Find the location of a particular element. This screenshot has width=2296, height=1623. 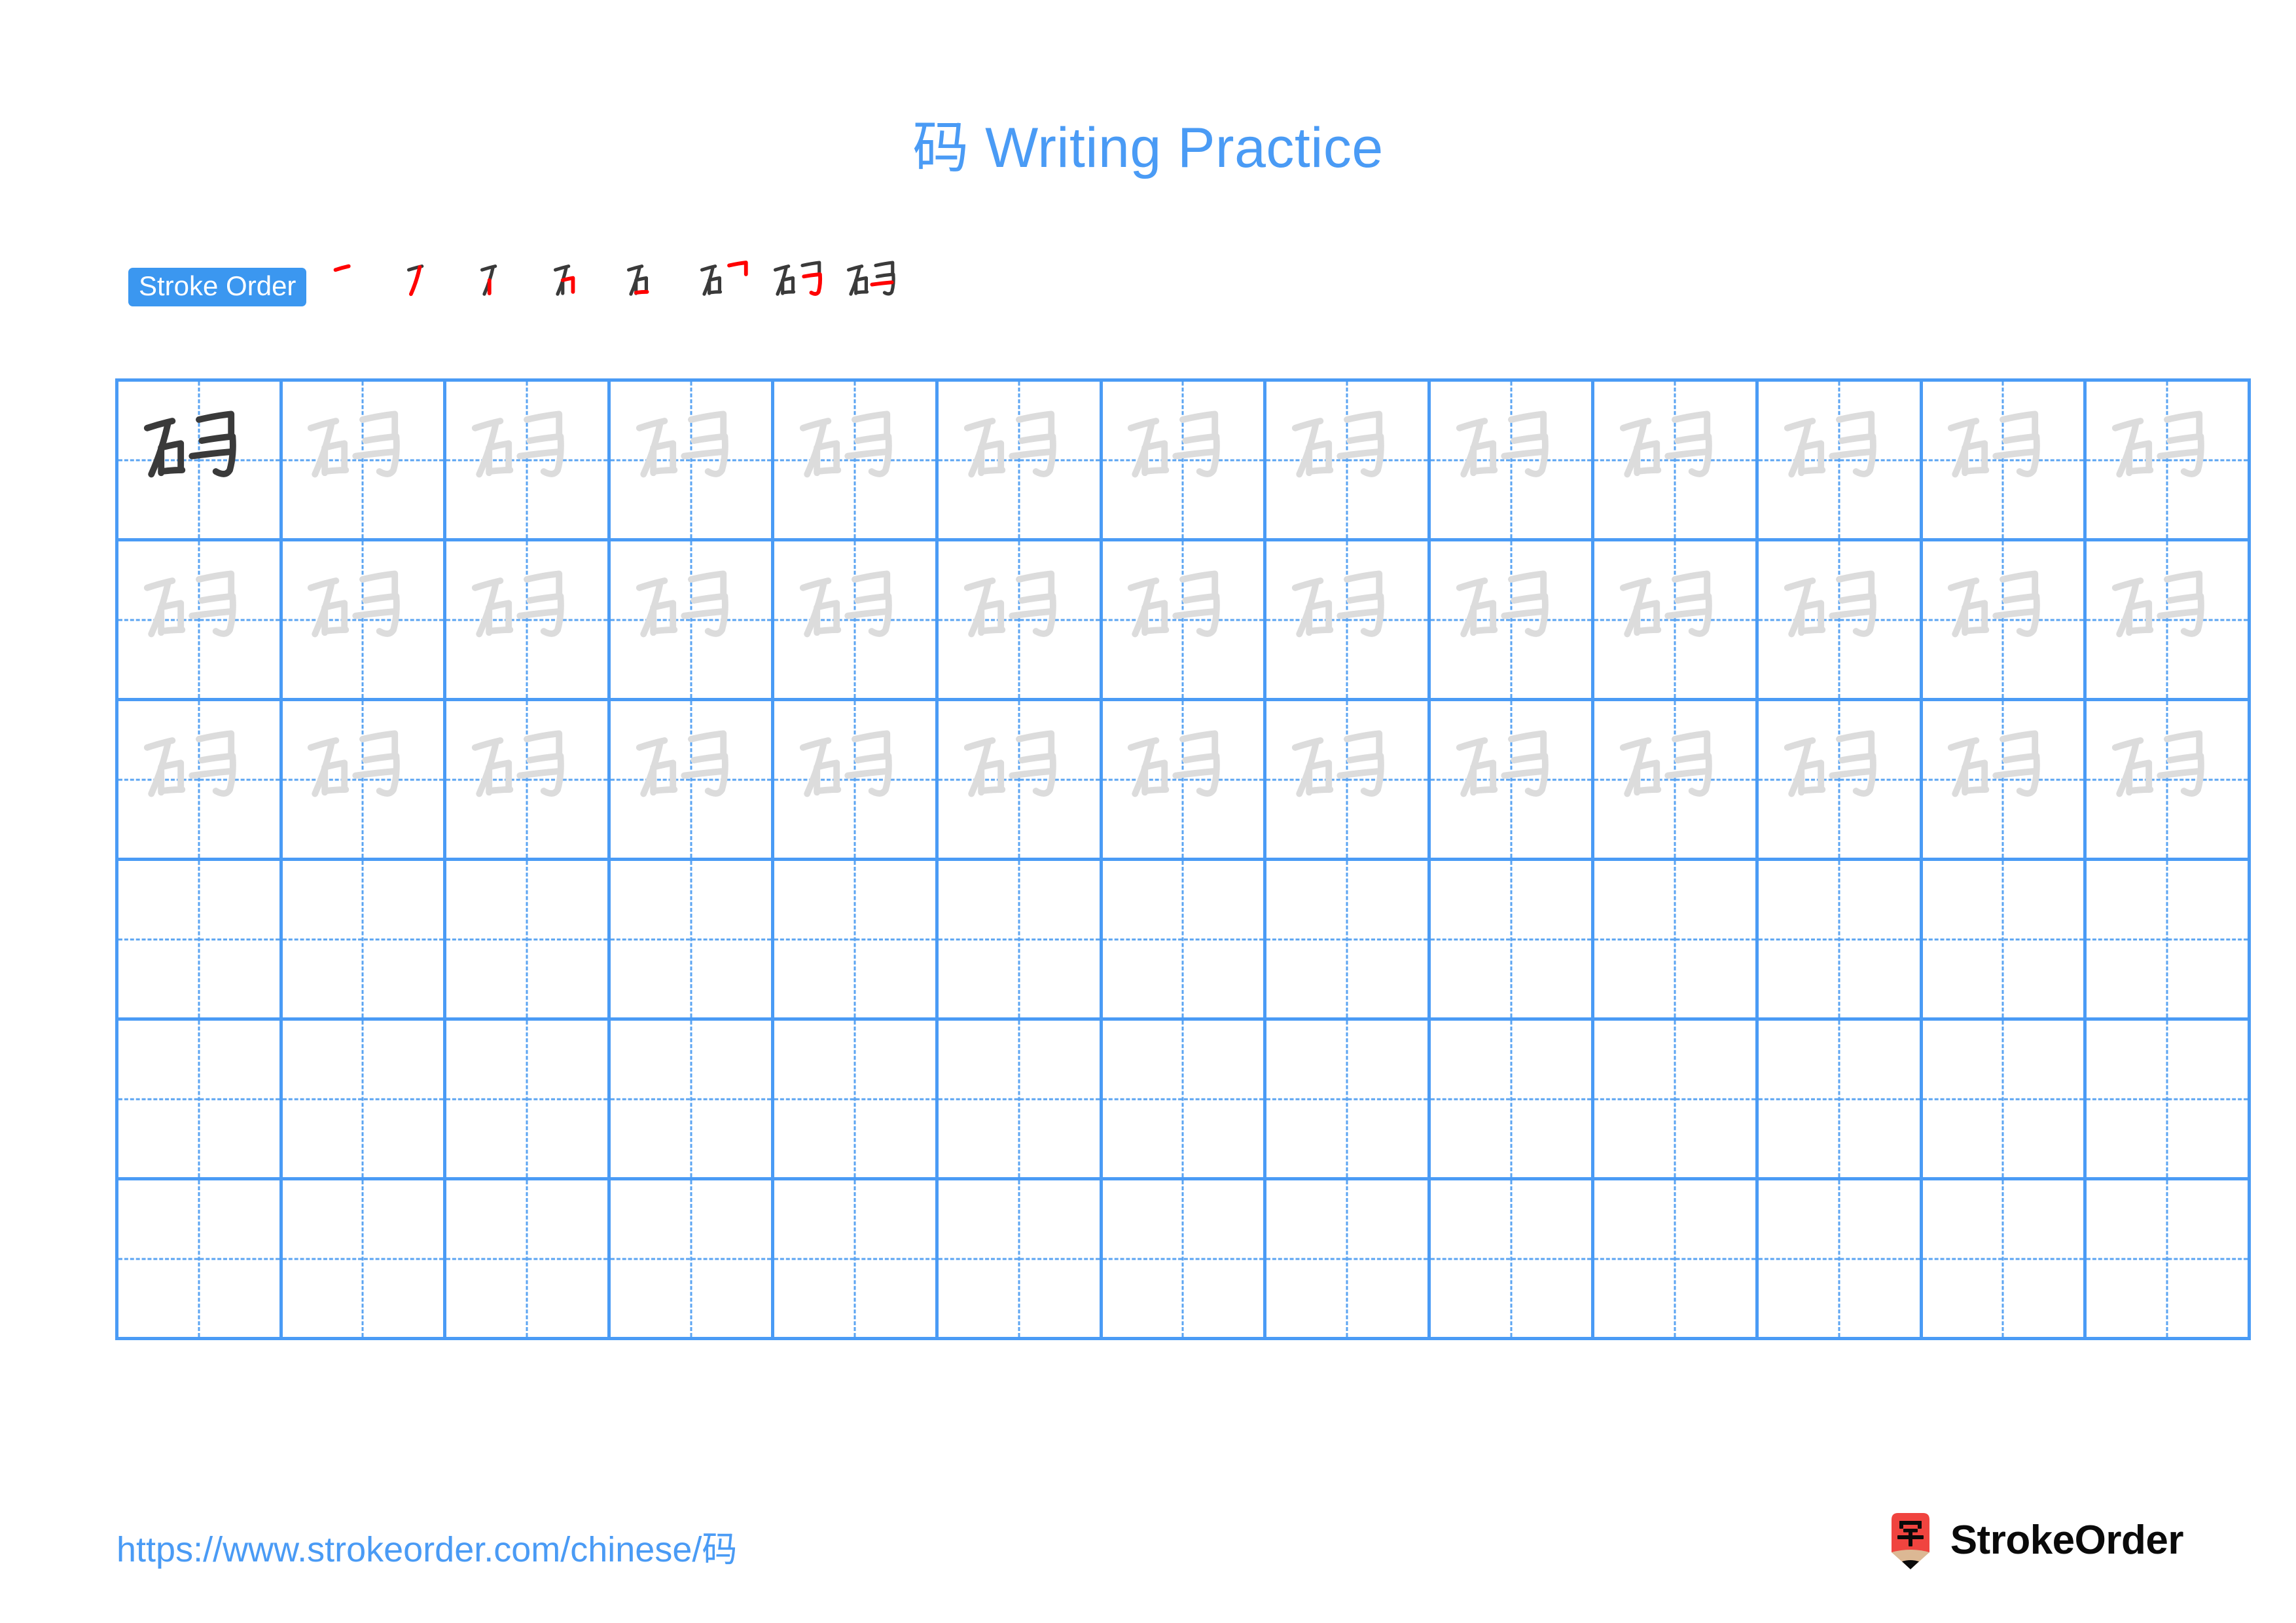

footer-url: https://www.strokeorder.com/chinese/码 is located at coordinates (427, 1546).